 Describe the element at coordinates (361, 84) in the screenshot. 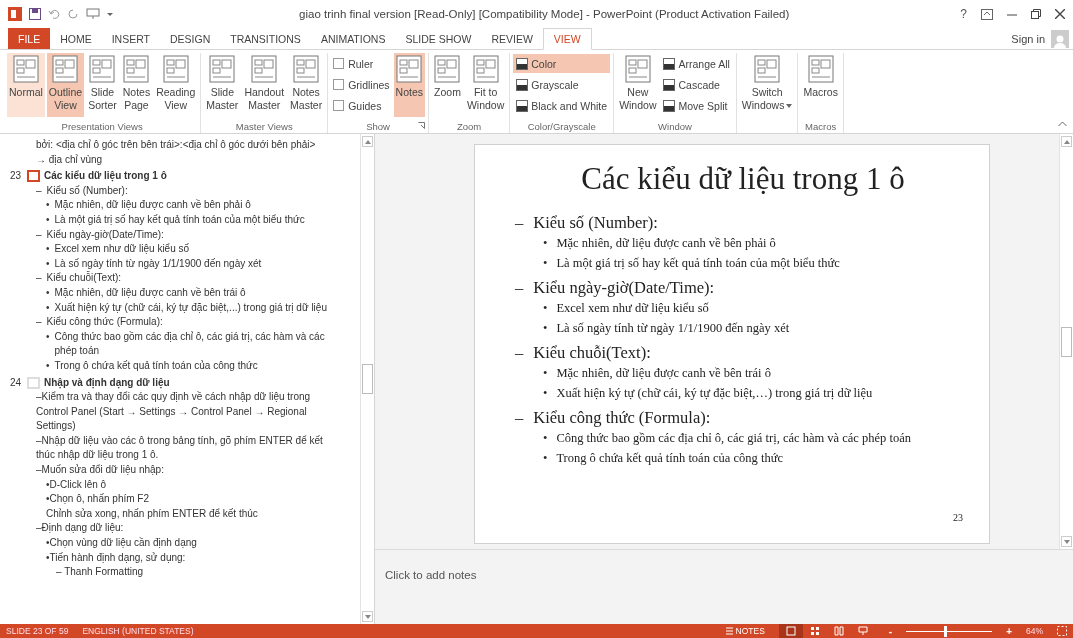

I see `checkbox: Gridlines` at that location.